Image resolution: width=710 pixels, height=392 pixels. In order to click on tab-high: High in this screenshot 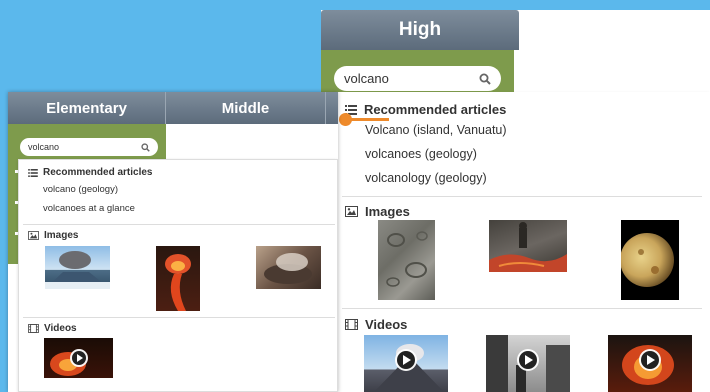, I will do `click(420, 30)`.